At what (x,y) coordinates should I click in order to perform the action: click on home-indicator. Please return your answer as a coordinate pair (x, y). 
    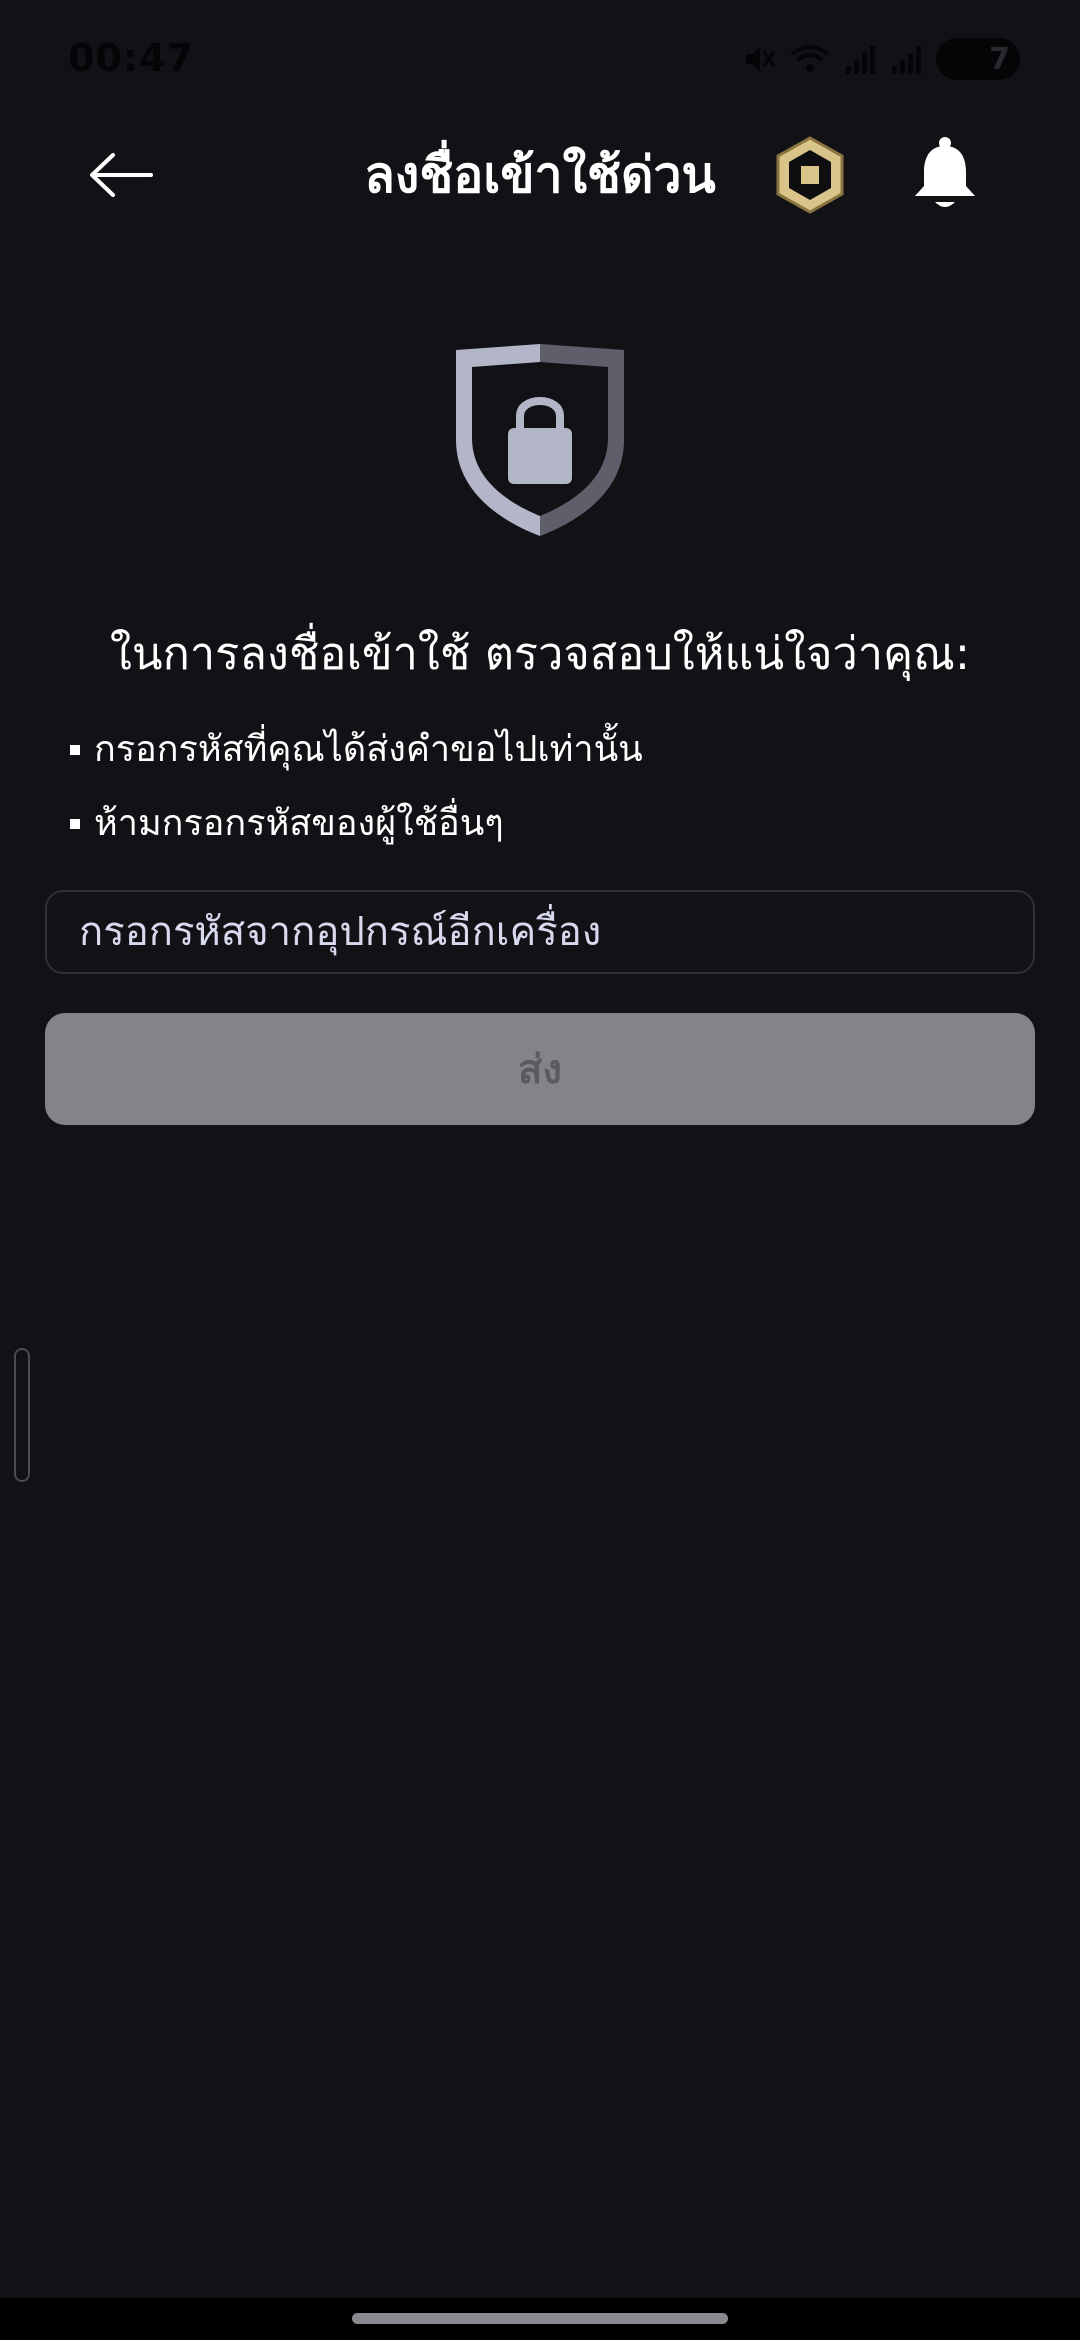
    Looking at the image, I should click on (540, 2318).